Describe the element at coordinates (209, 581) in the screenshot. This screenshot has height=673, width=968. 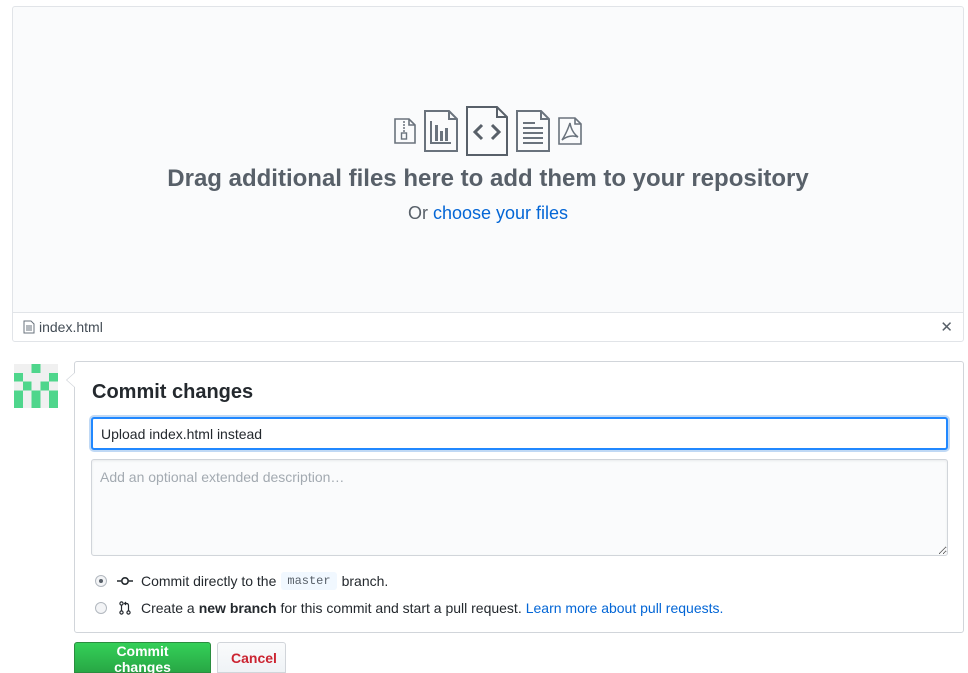
I see `commit-direct-text: Commit directly to the` at that location.